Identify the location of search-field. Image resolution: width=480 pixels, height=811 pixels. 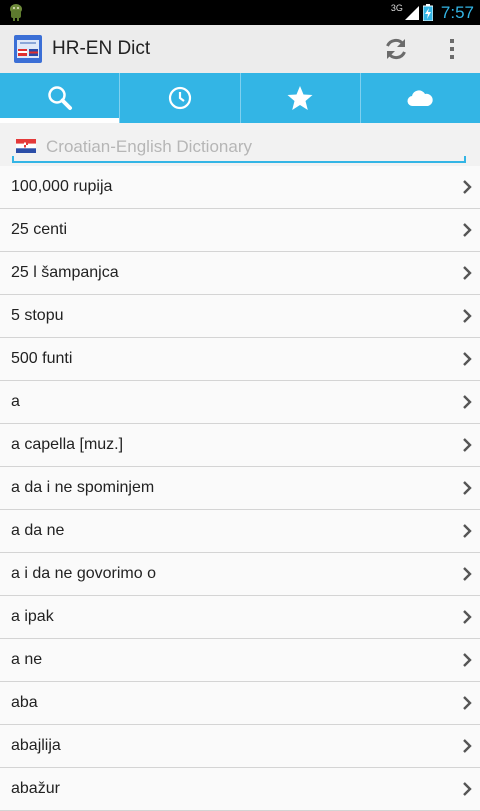
(239, 148).